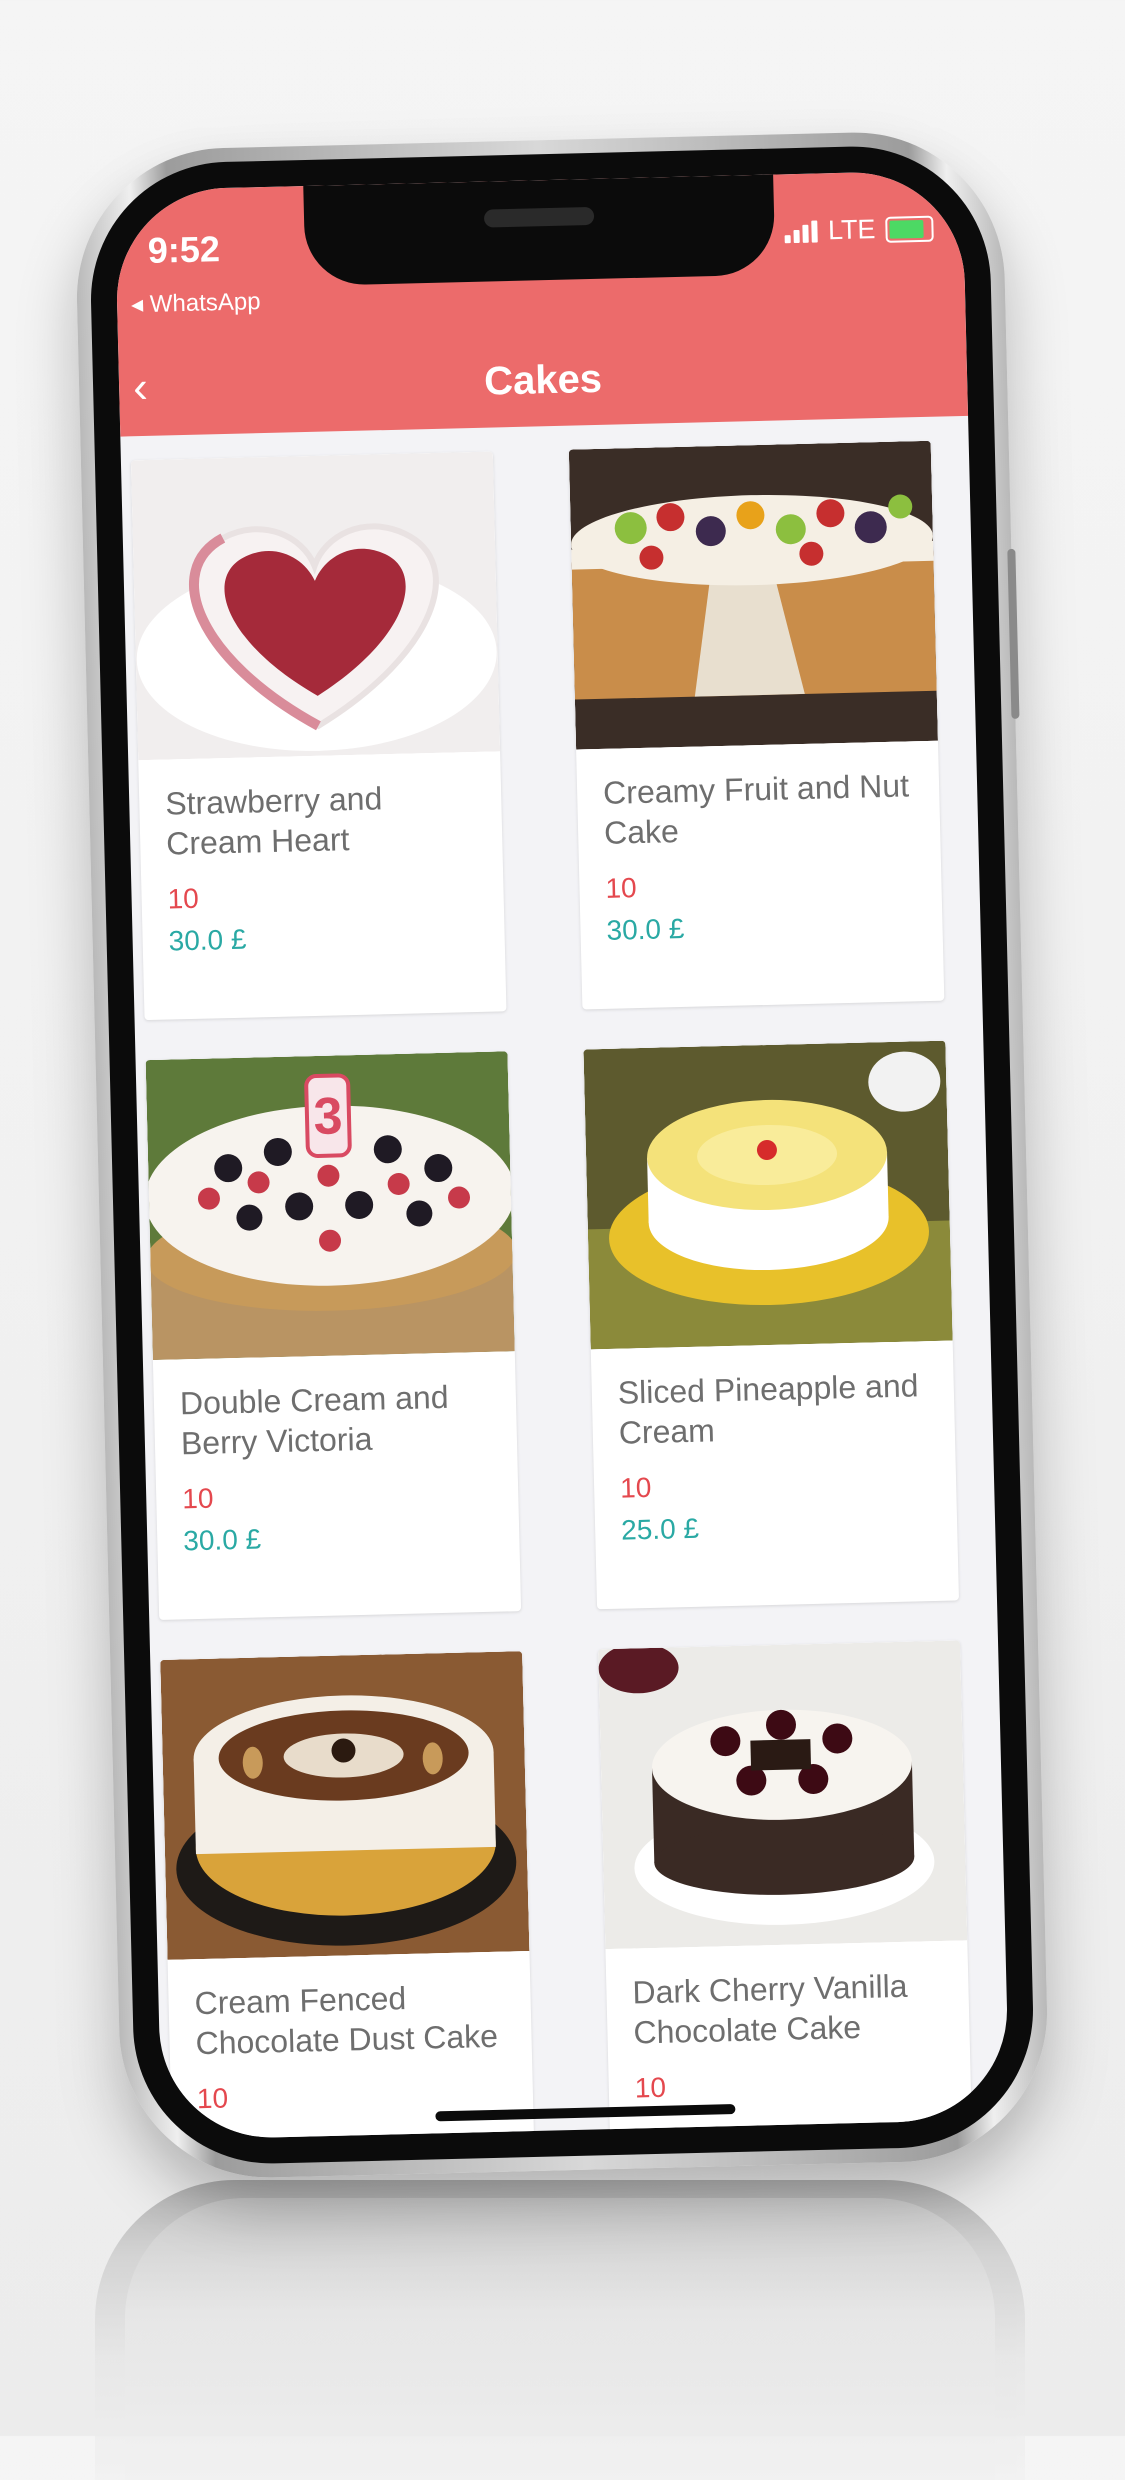 This screenshot has height=2480, width=1125. I want to click on page-title: Cakes, so click(543, 380).